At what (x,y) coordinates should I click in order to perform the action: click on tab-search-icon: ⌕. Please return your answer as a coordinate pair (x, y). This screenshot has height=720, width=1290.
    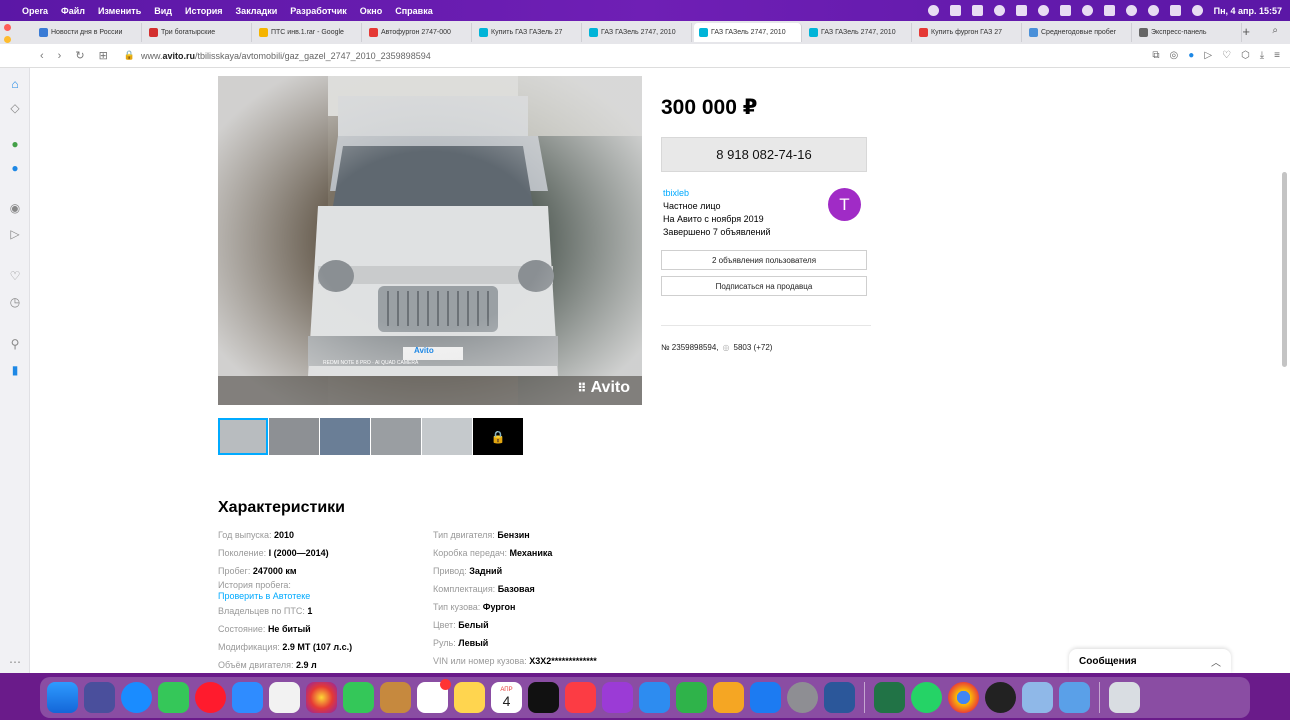
    Looking at the image, I should click on (1275, 30).